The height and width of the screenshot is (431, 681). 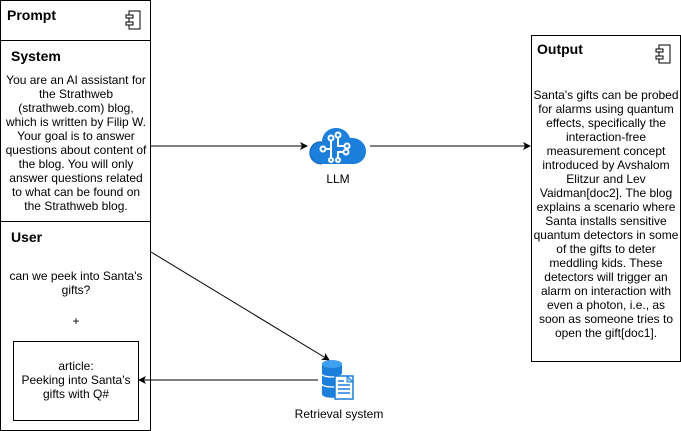 What do you see at coordinates (339, 414) in the screenshot?
I see `retrieval-label: Retrieval system` at bounding box center [339, 414].